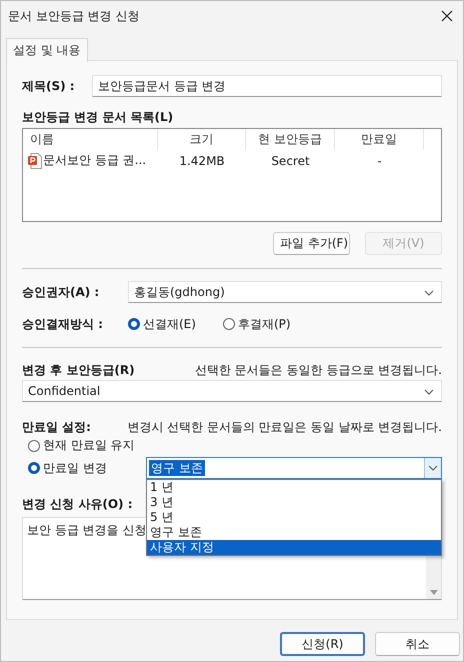 Image resolution: width=464 pixels, height=662 pixels. What do you see at coordinates (294, 502) in the screenshot?
I see `dropdown-option: 3 년` at bounding box center [294, 502].